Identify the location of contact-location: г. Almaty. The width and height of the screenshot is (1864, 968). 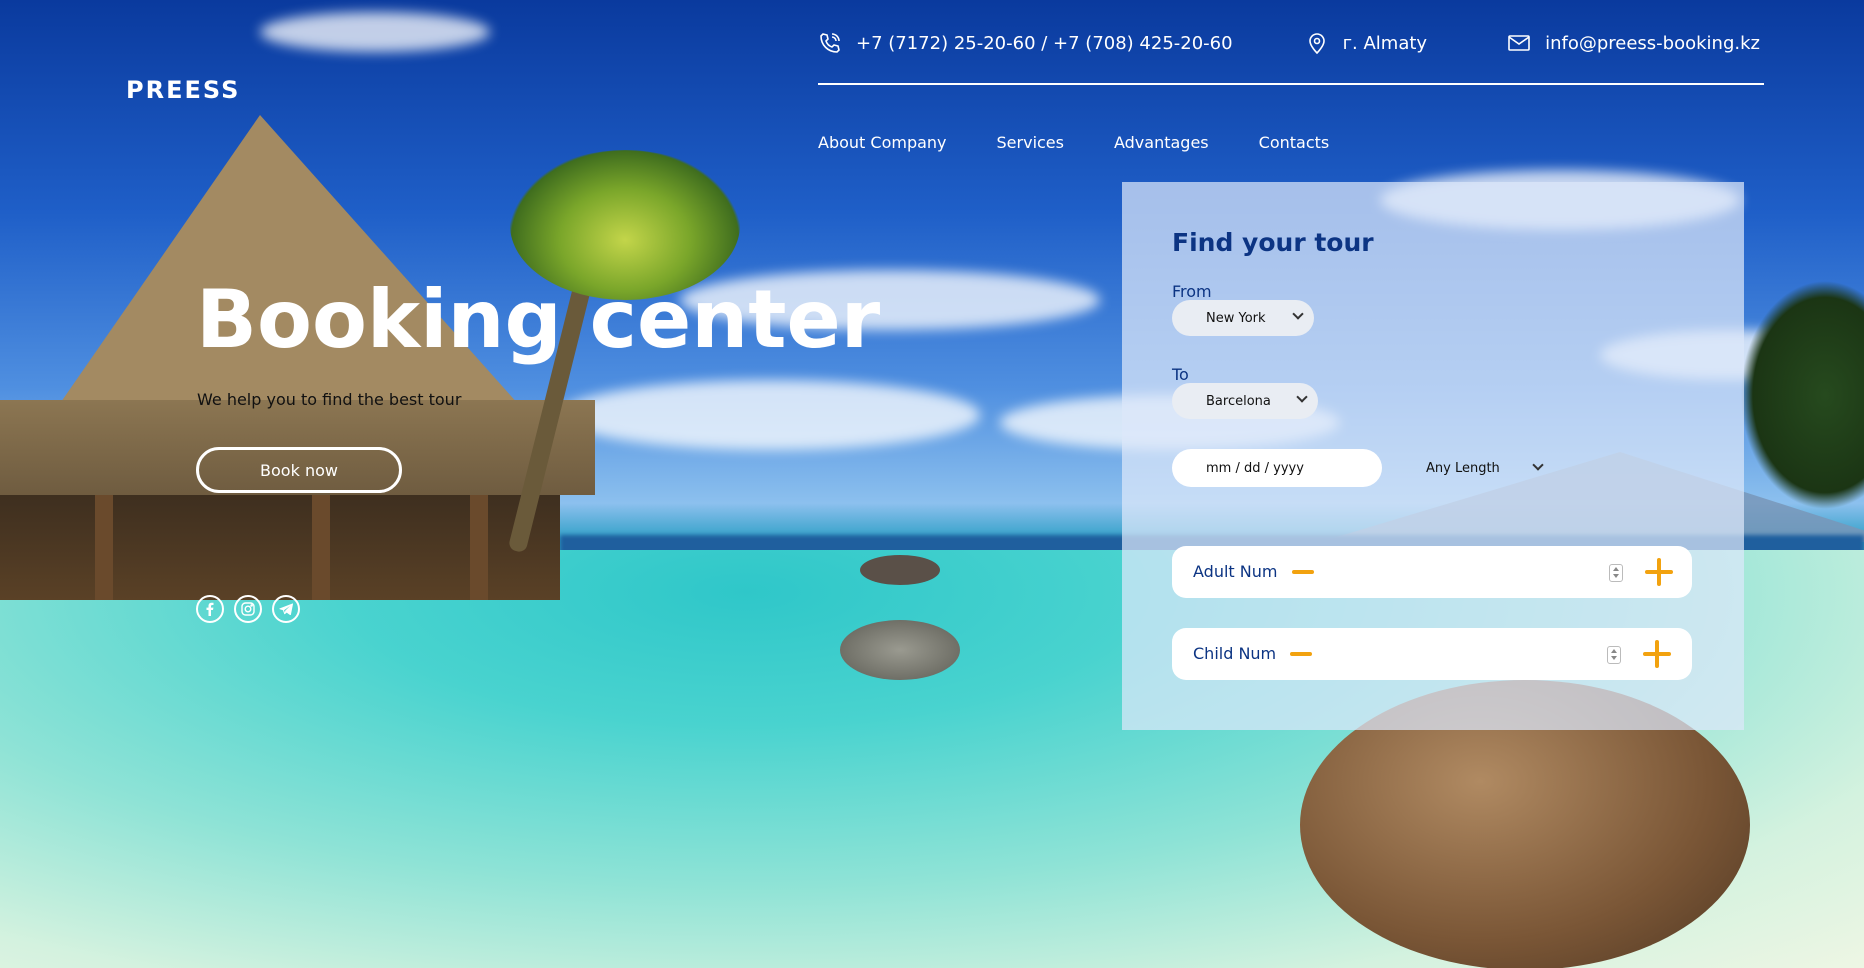
(1366, 43).